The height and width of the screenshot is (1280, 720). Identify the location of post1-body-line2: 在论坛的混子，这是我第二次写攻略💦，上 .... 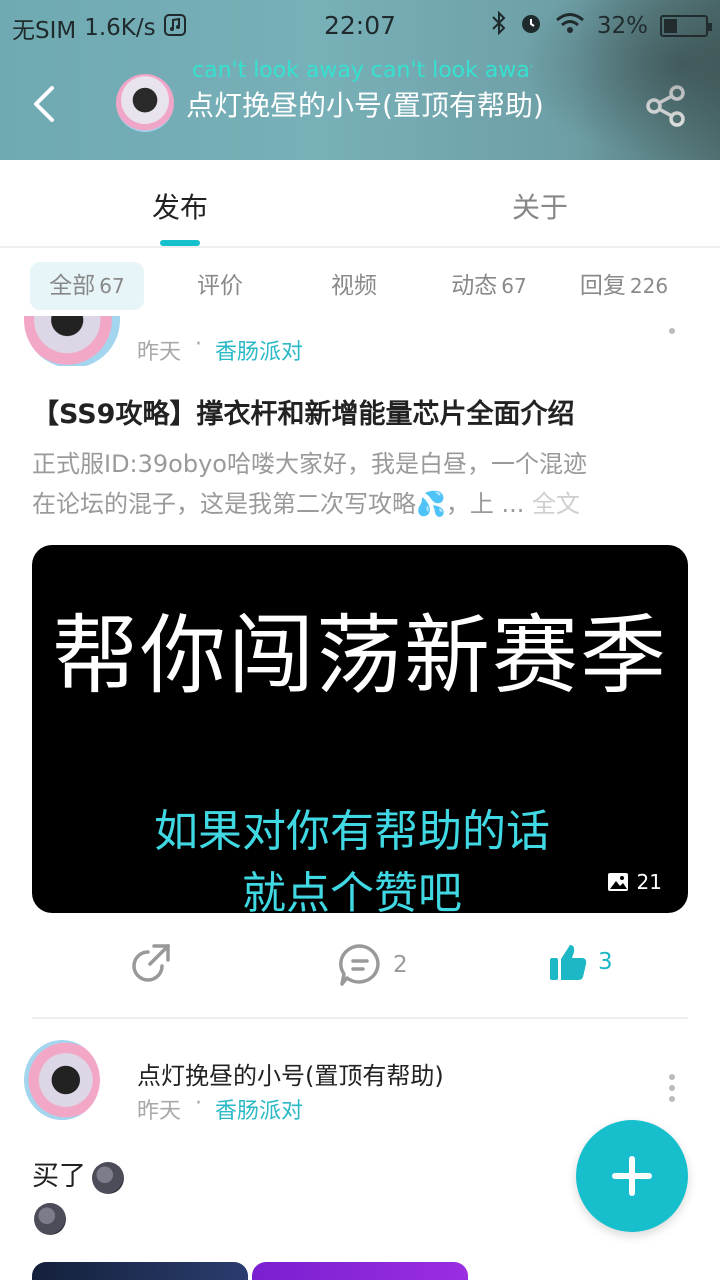
(278, 504).